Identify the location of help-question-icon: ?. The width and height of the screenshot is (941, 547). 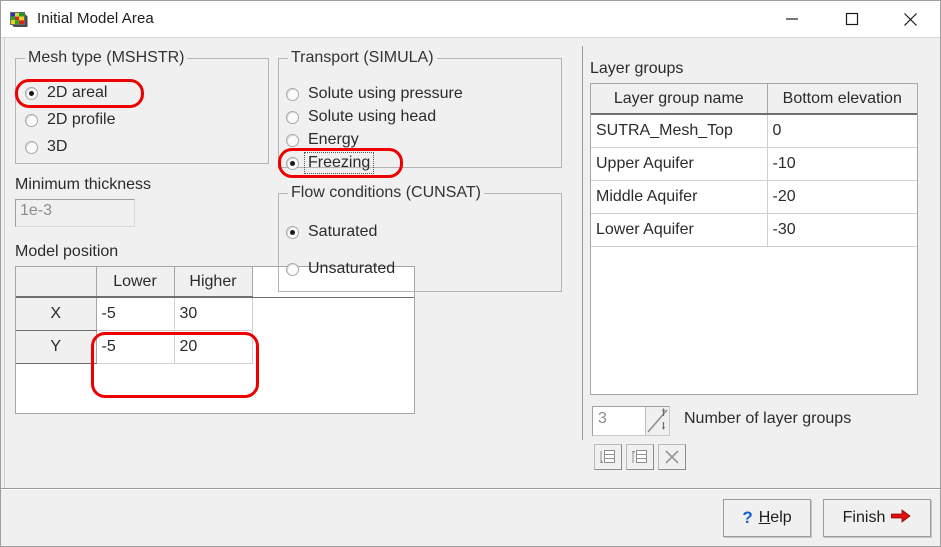
(747, 517).